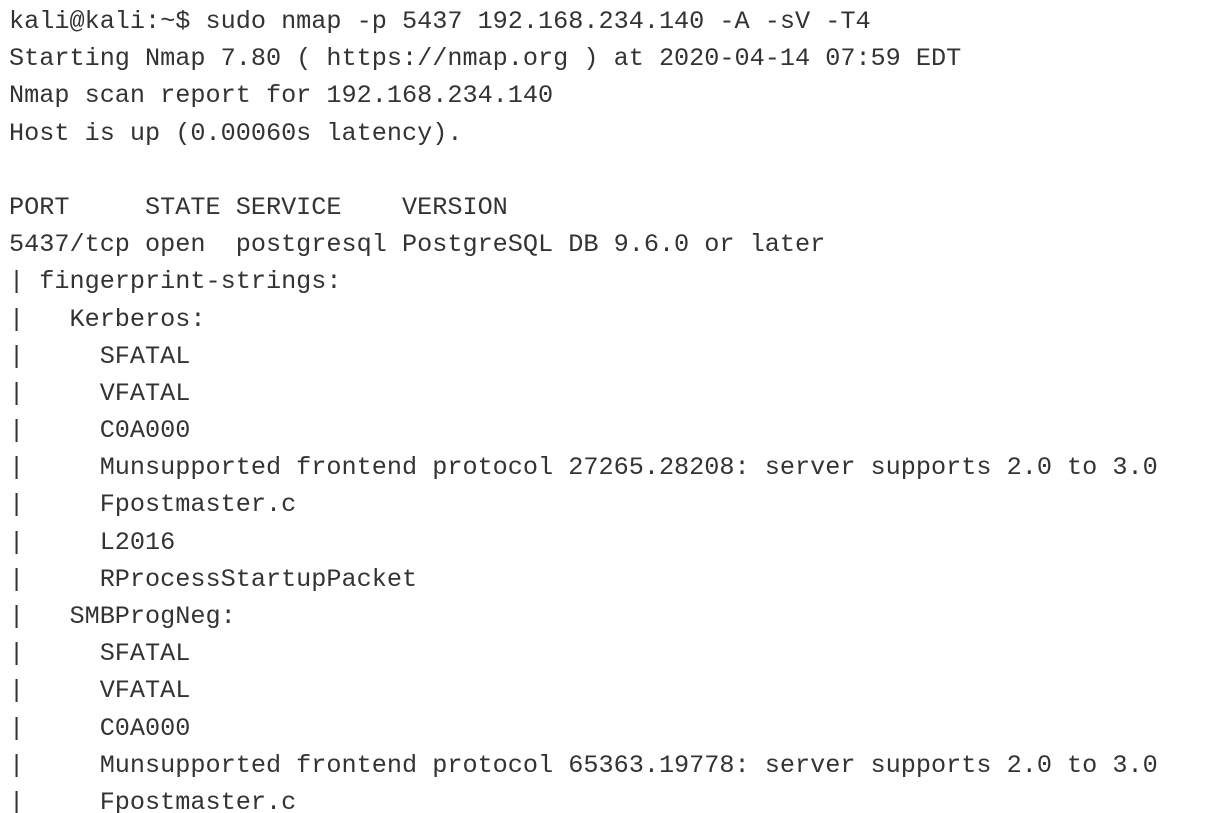 This screenshot has width=1211, height=813. Describe the element at coordinates (92, 542) in the screenshot. I see `output-line: | L2016` at that location.